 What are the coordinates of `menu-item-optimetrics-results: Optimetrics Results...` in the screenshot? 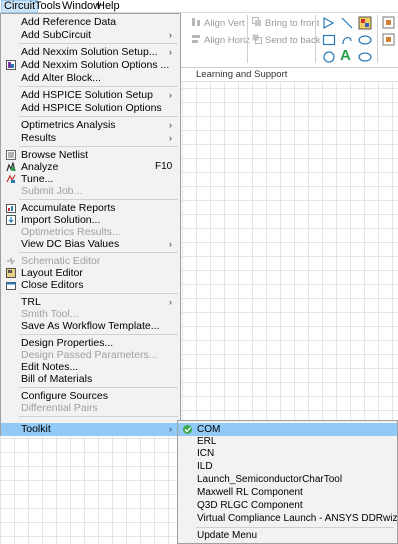 It's located at (90, 232).